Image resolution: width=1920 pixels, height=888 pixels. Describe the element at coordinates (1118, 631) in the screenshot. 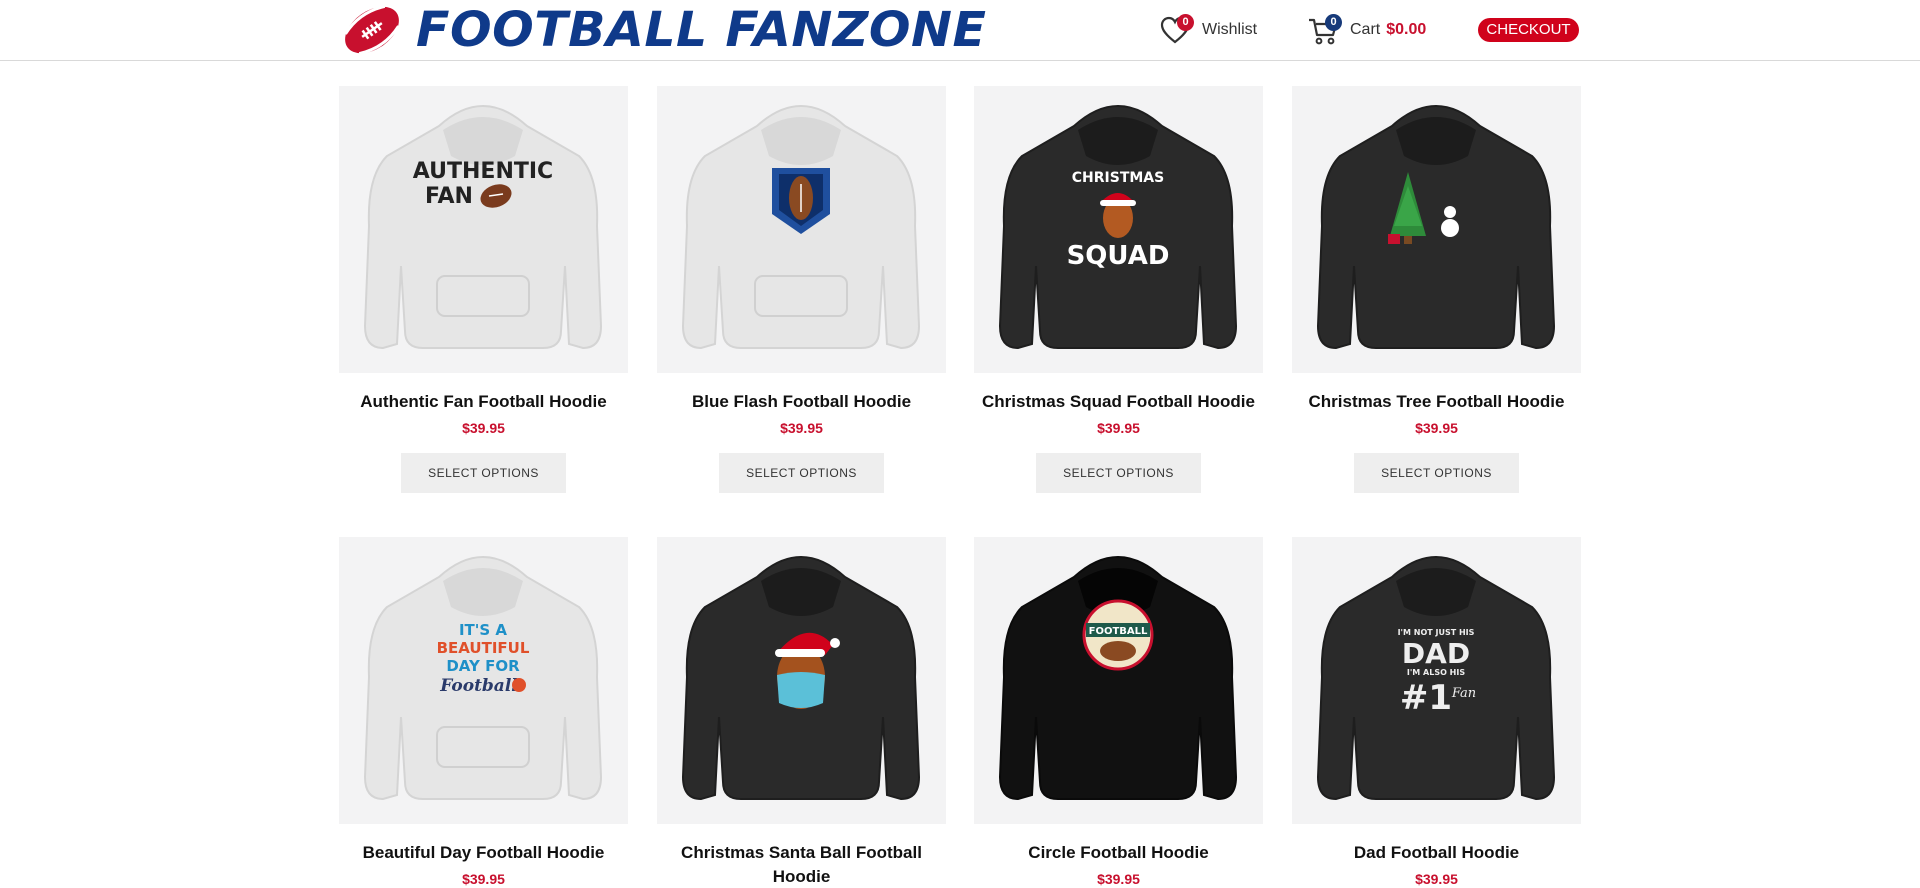

I see `design-text: FOOTBALL` at that location.